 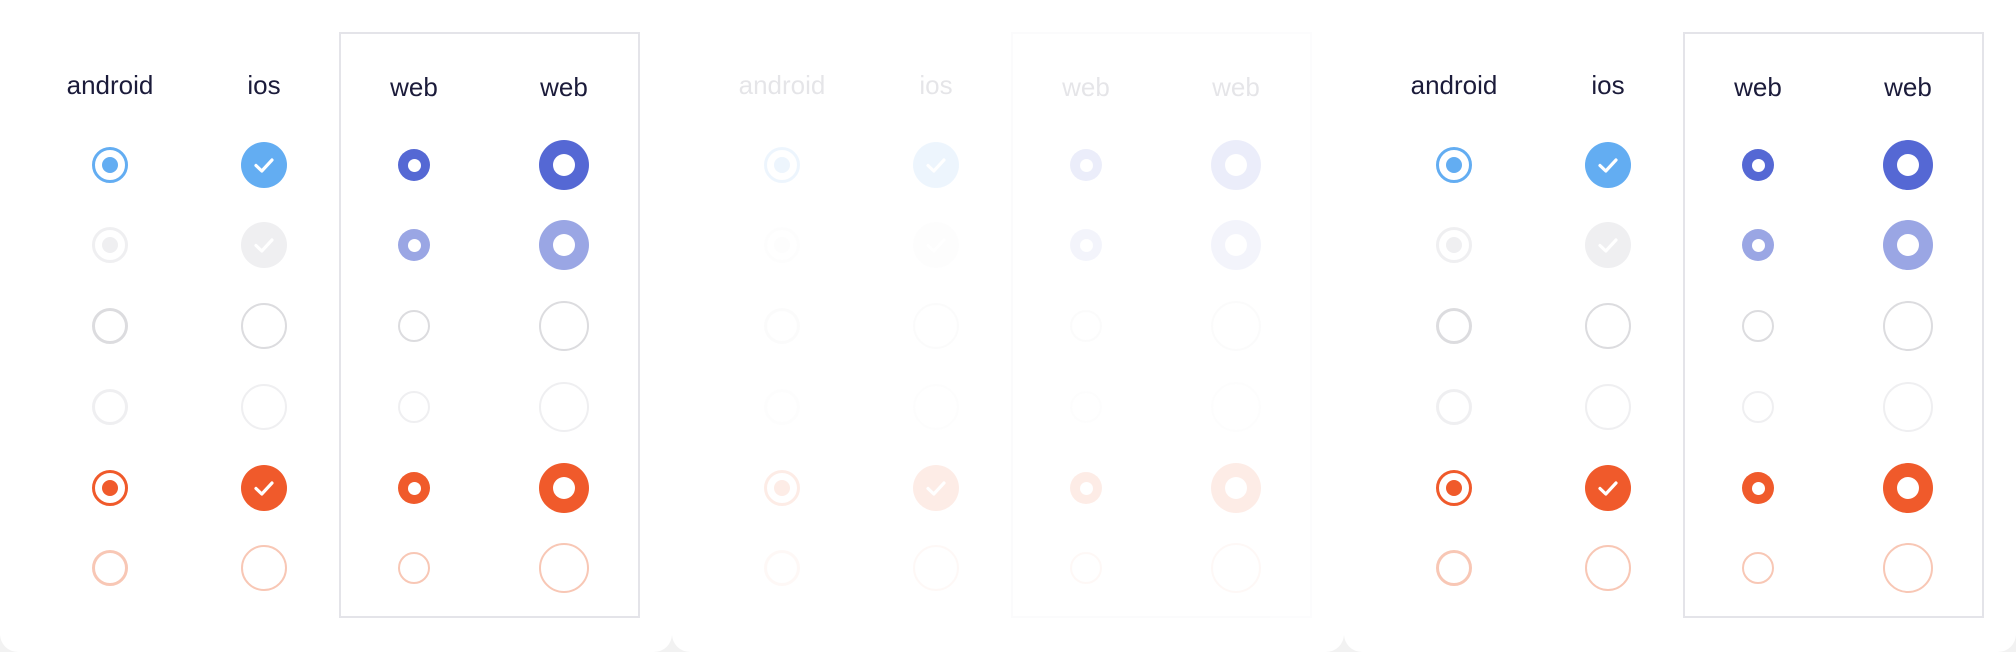 What do you see at coordinates (1608, 85) in the screenshot?
I see `column-header-ios-checkbox: ios` at bounding box center [1608, 85].